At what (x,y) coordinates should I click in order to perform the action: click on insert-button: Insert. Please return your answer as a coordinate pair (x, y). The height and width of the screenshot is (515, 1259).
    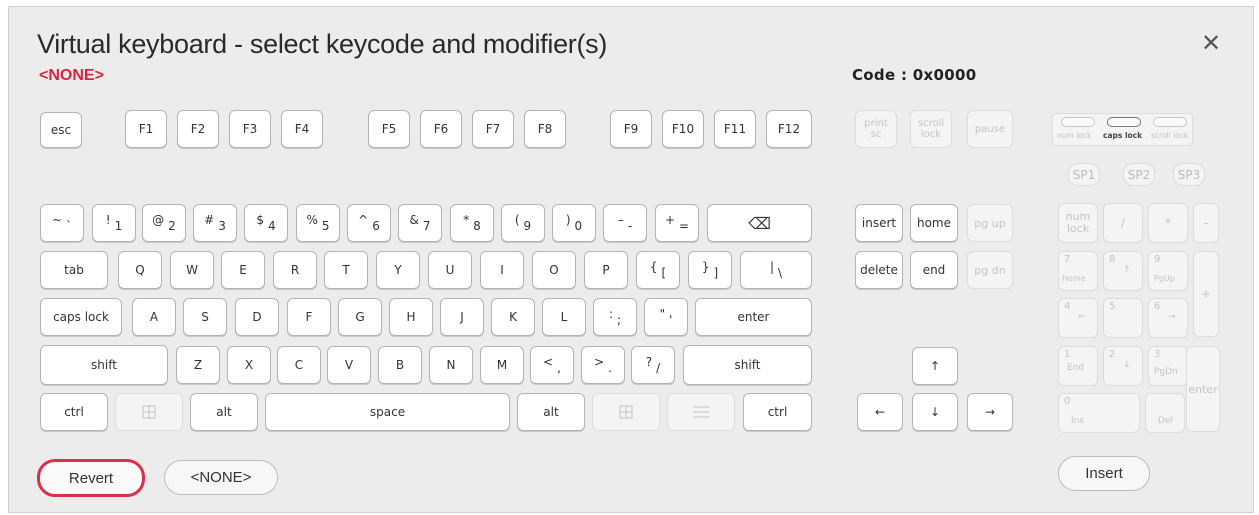
    Looking at the image, I should click on (1104, 473).